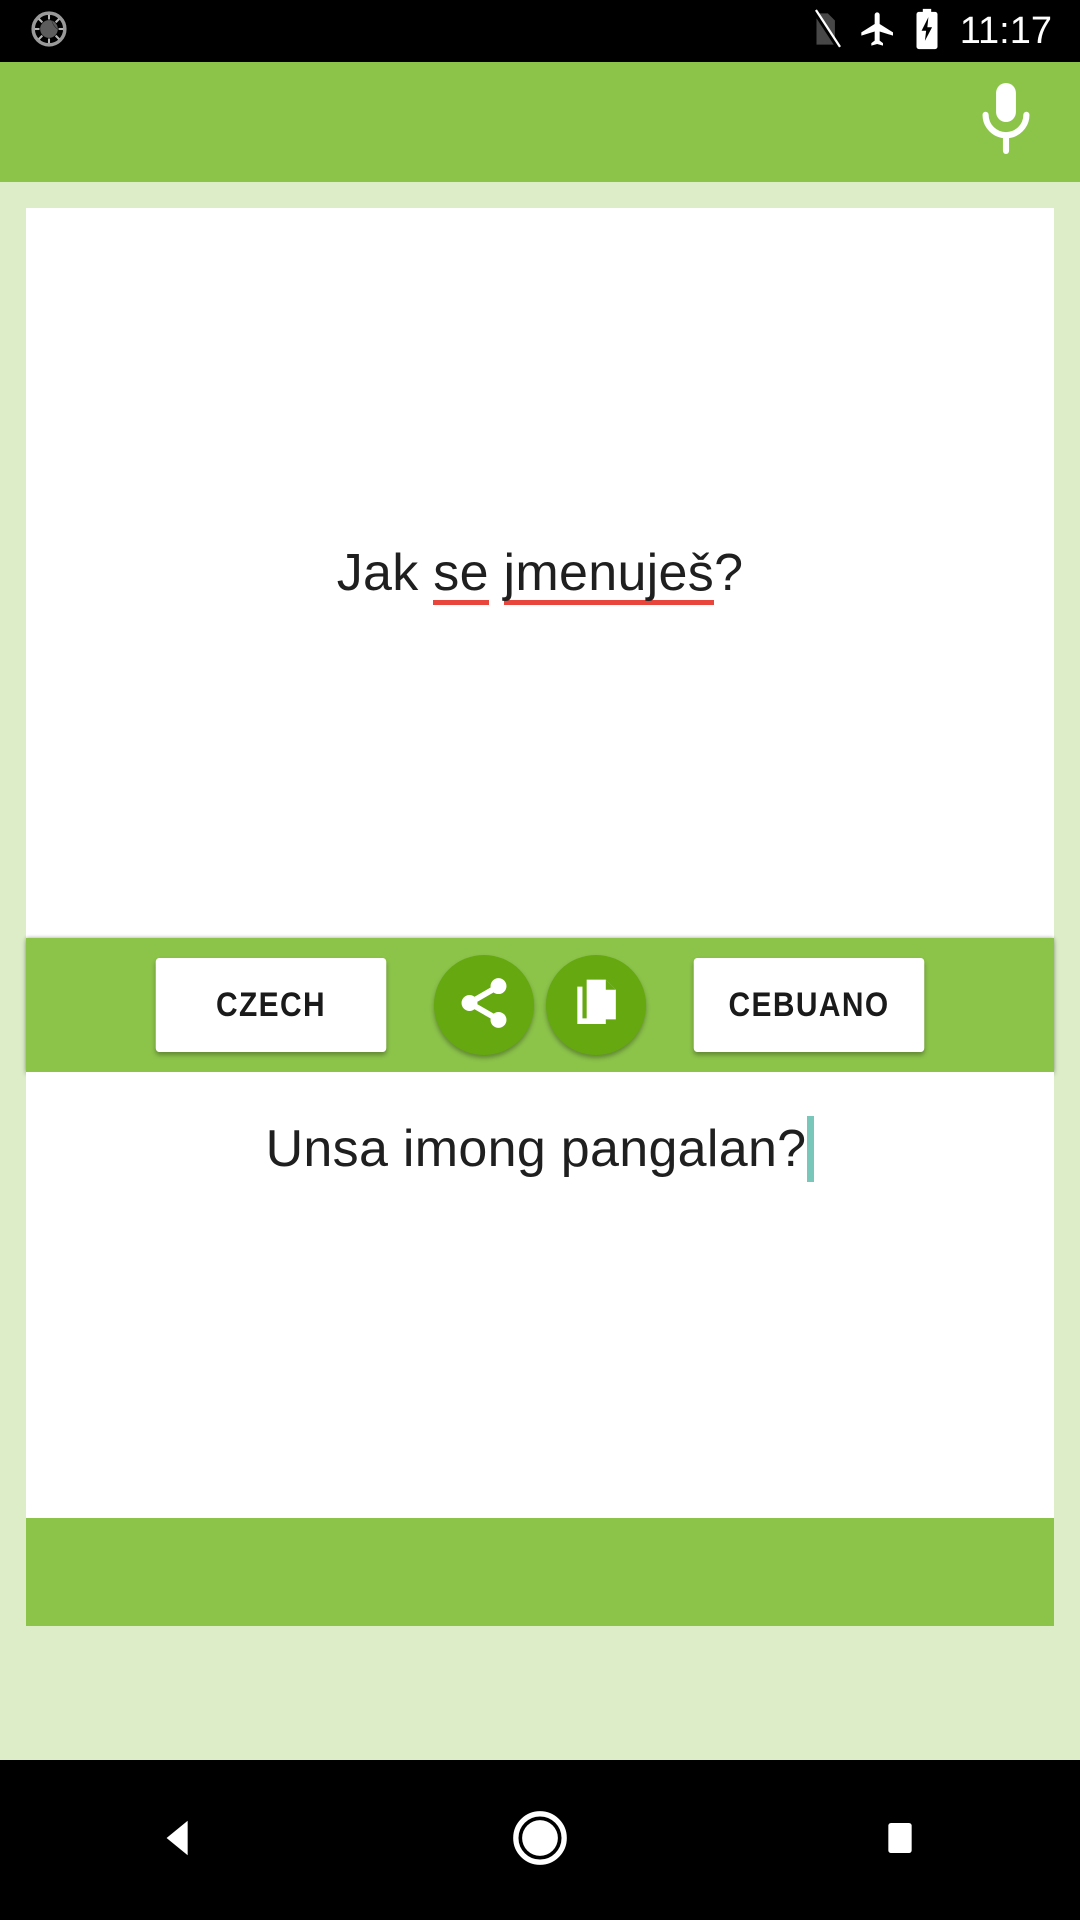  Describe the element at coordinates (385, 573) in the screenshot. I see `source-text-fragment: Jak` at that location.